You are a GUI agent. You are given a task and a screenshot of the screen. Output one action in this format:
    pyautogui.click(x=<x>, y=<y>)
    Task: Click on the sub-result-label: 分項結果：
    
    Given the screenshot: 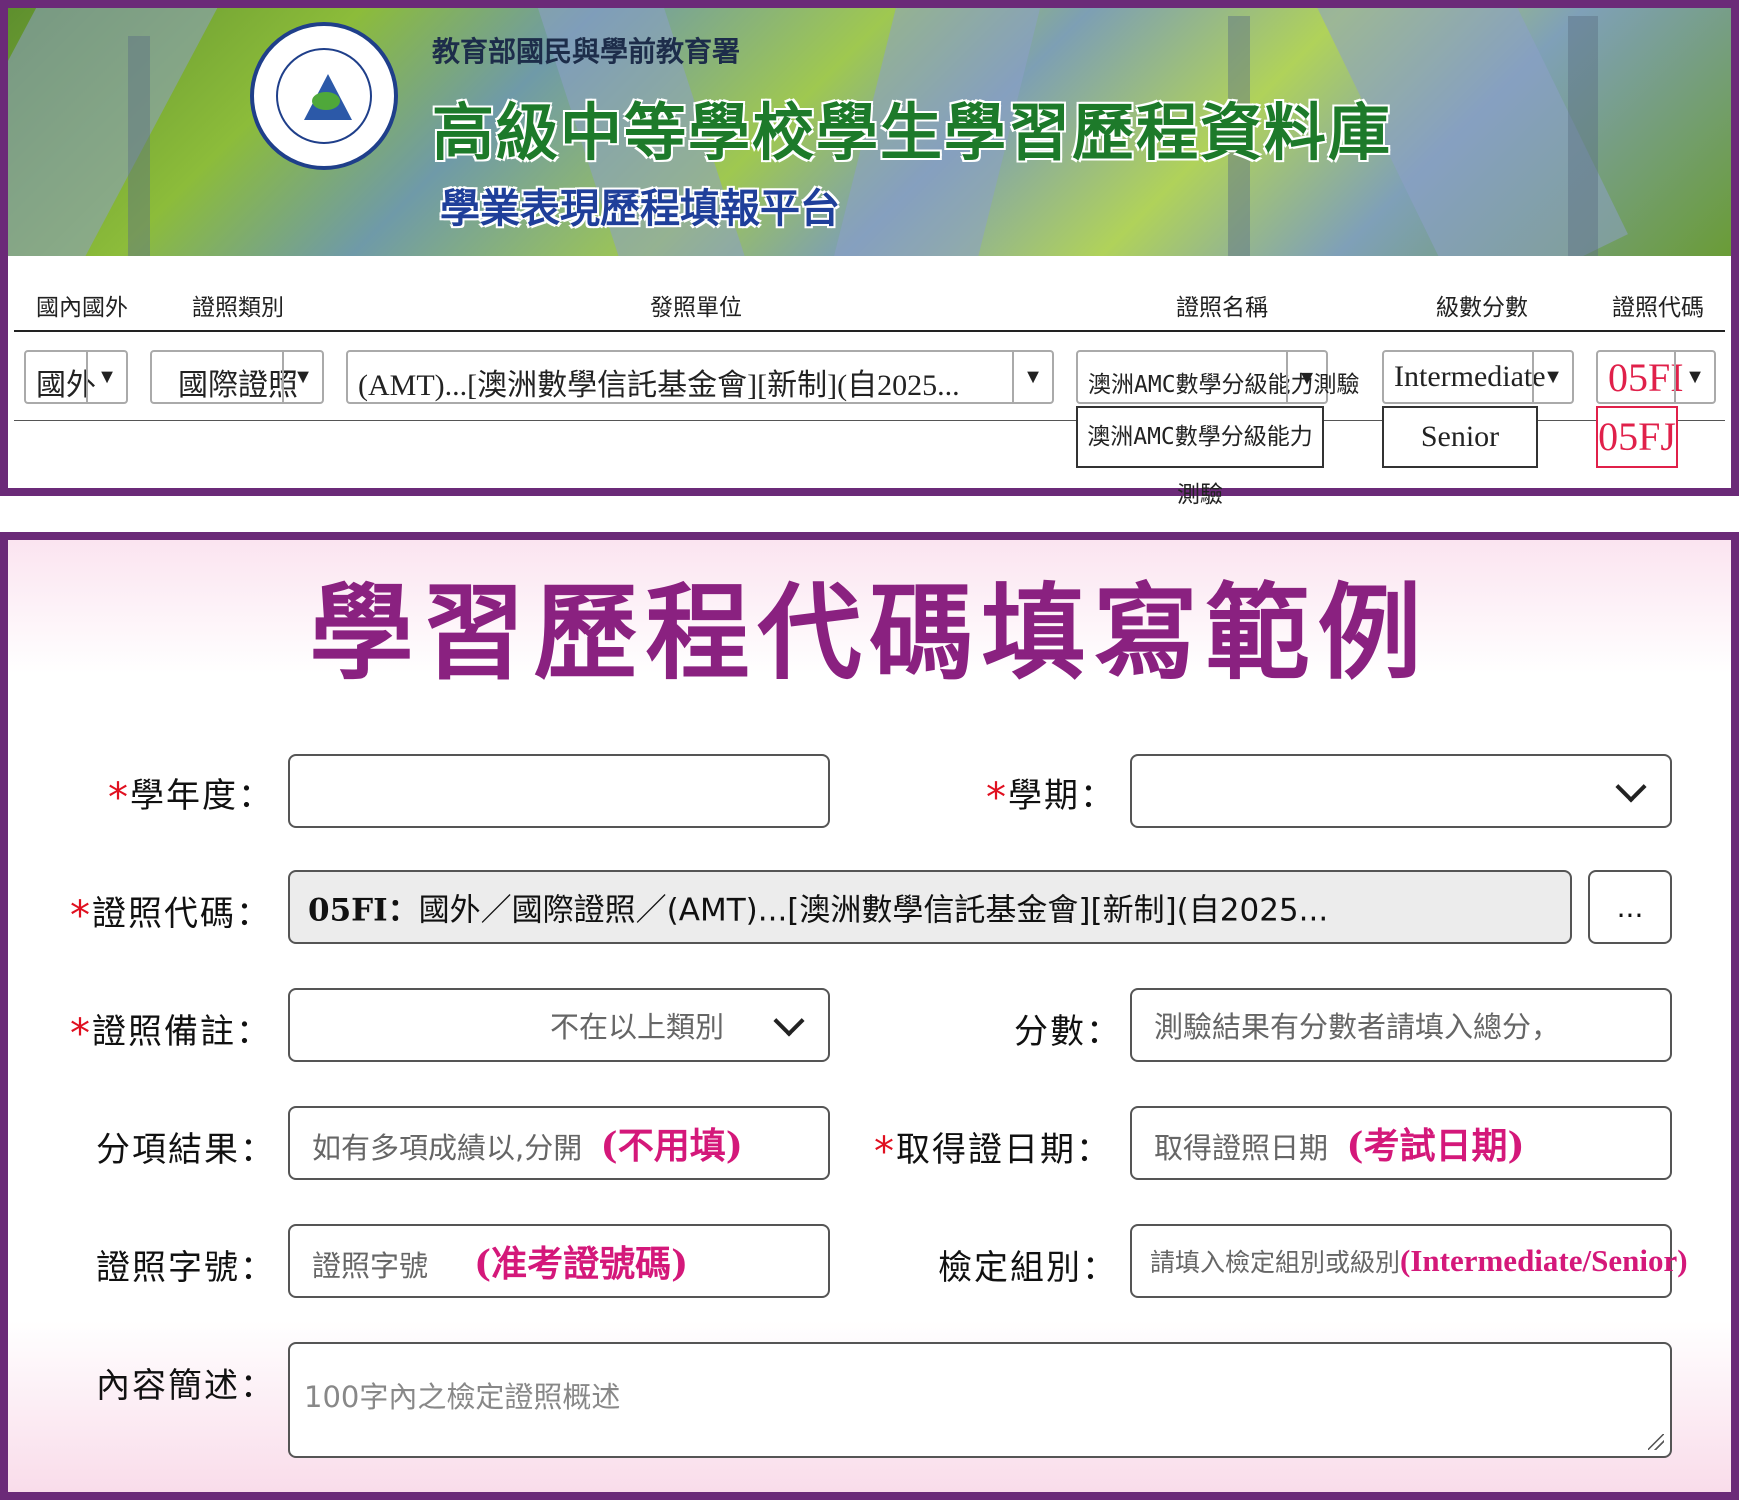 What is the action you would take?
    pyautogui.click(x=186, y=1146)
    